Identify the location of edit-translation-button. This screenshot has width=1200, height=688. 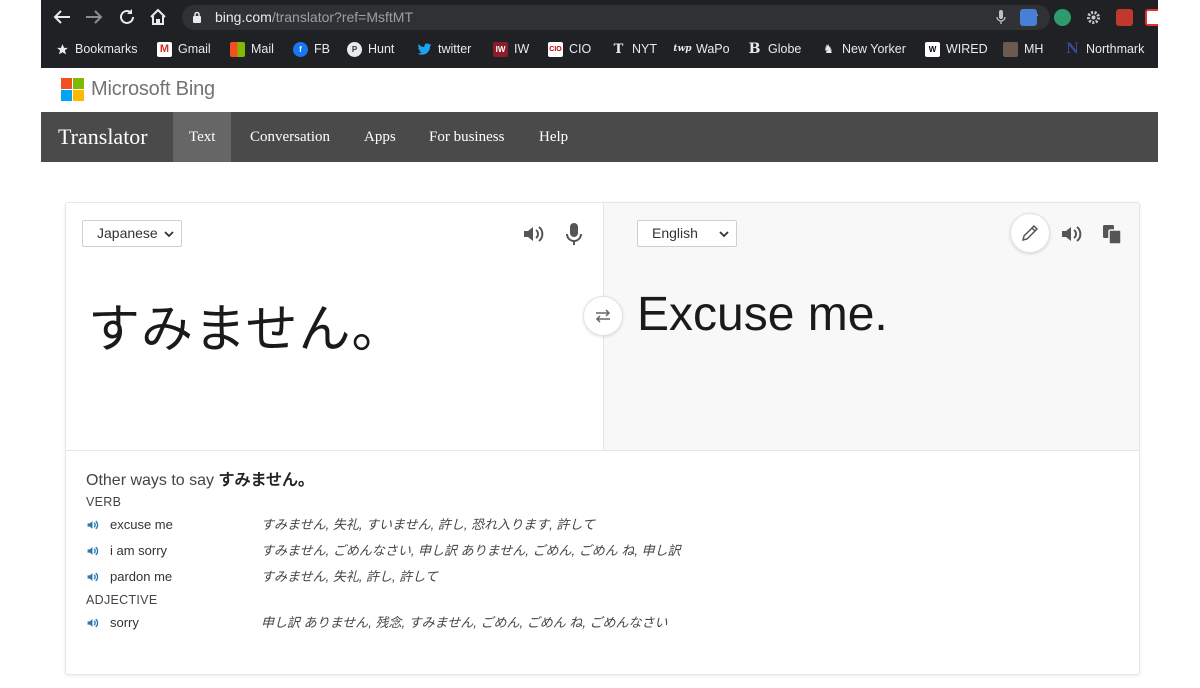
(1030, 233).